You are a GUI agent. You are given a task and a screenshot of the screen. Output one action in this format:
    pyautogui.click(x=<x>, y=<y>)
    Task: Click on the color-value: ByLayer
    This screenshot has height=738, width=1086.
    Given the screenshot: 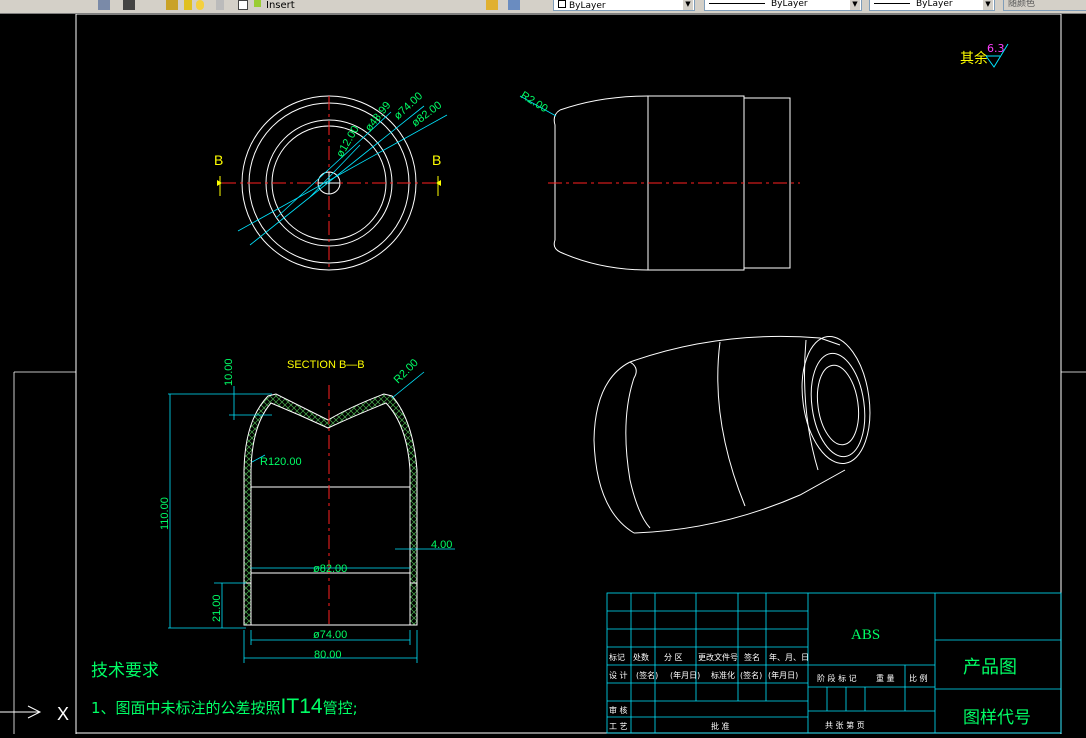 What is the action you would take?
    pyautogui.click(x=587, y=6)
    